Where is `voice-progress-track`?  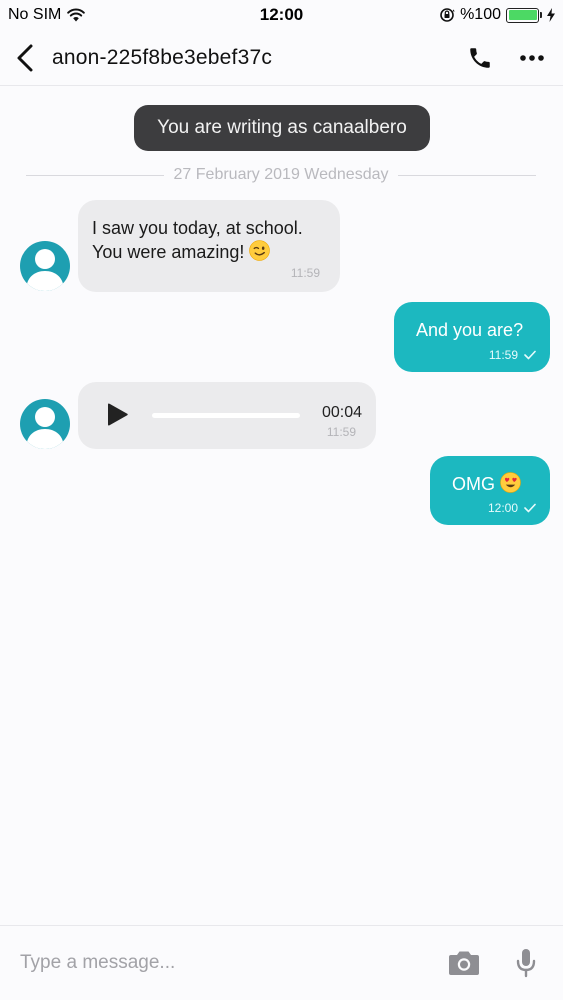 voice-progress-track is located at coordinates (226, 415).